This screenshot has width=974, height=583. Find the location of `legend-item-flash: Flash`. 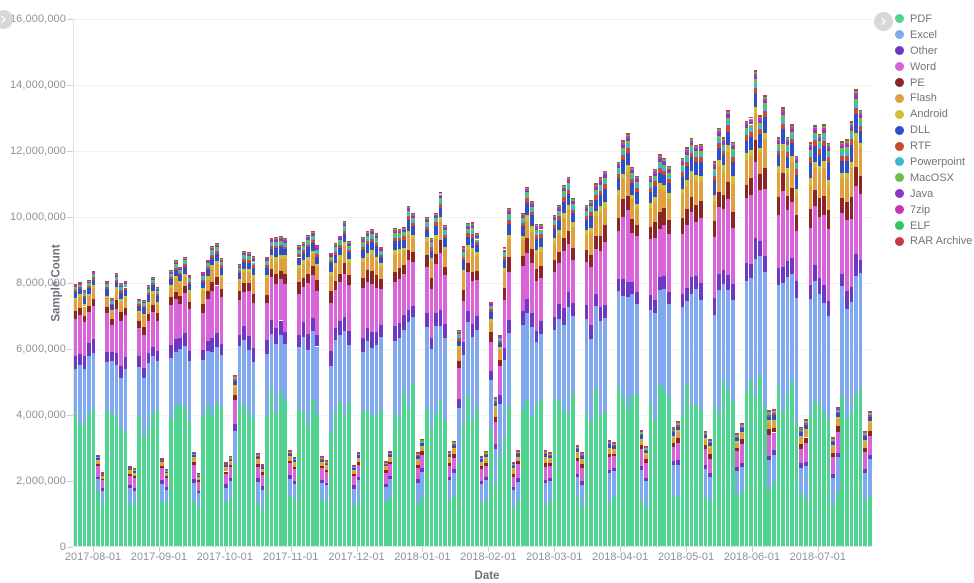

legend-item-flash: Flash is located at coordinates (934, 98).